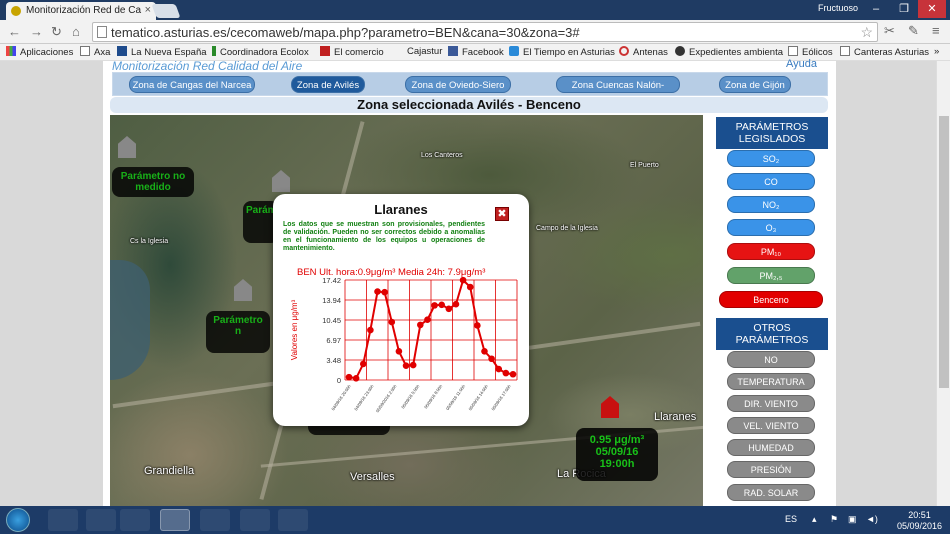 The width and height of the screenshot is (950, 534). Describe the element at coordinates (680, 51) in the screenshot. I see `globe-icon` at that location.